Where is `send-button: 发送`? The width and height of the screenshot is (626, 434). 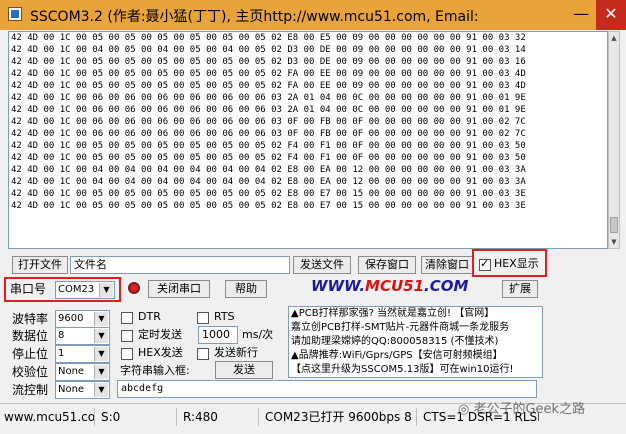 send-button: 发送 is located at coordinates (244, 370).